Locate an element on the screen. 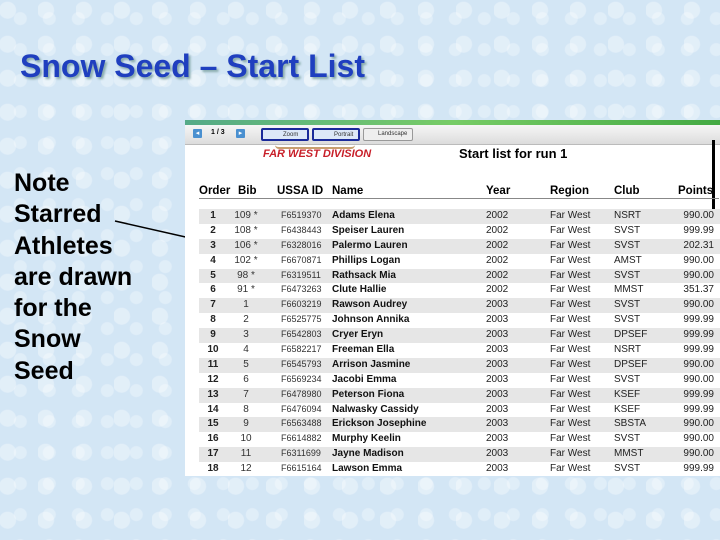 This screenshot has height=540, width=720. cell-club: NSRT is located at coordinates (628, 350).